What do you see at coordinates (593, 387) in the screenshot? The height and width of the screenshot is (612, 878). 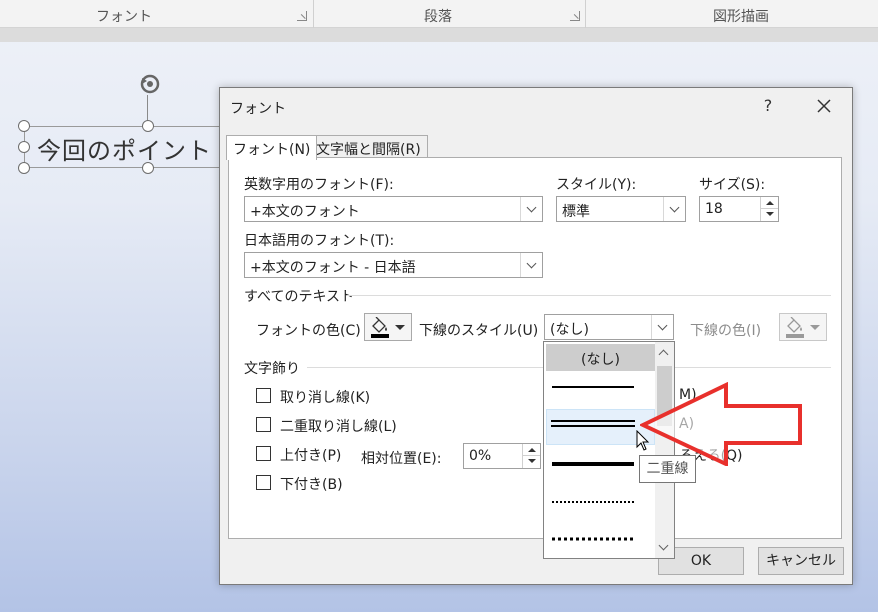 I see `single-line-icon` at bounding box center [593, 387].